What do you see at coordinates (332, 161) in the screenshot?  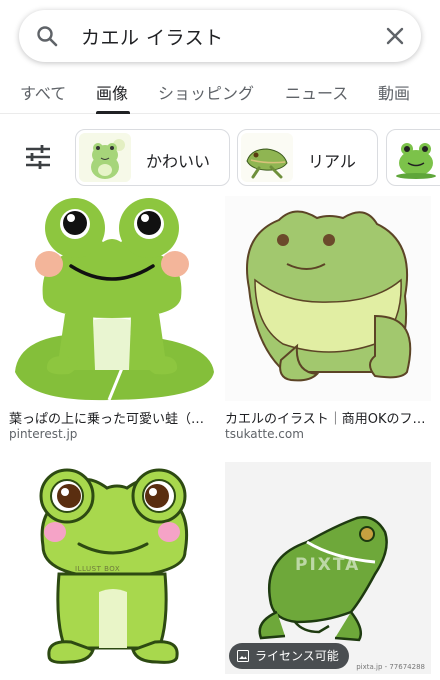 I see `chip-label: リアル` at bounding box center [332, 161].